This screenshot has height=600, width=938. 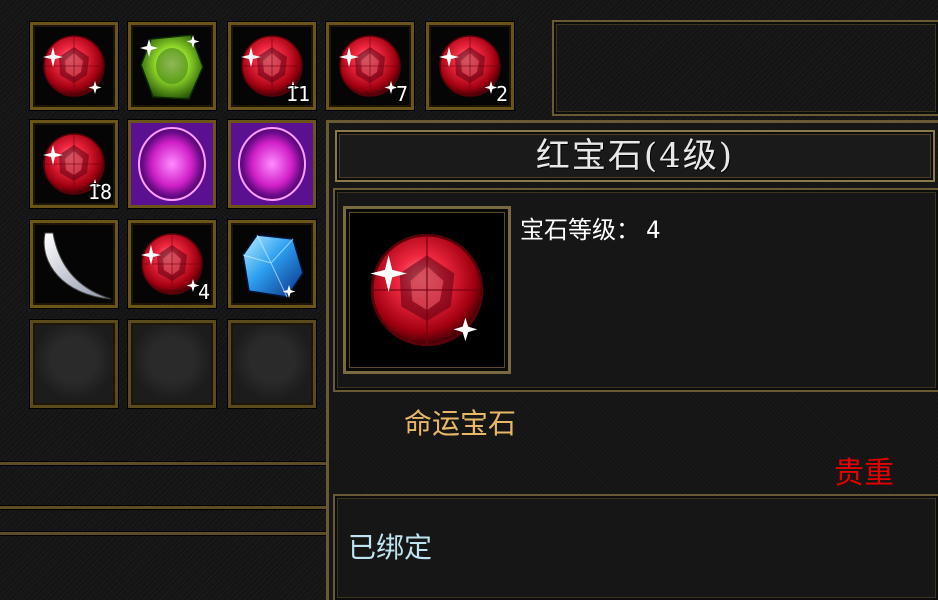 What do you see at coordinates (99, 192) in the screenshot?
I see `item-count: 18` at bounding box center [99, 192].